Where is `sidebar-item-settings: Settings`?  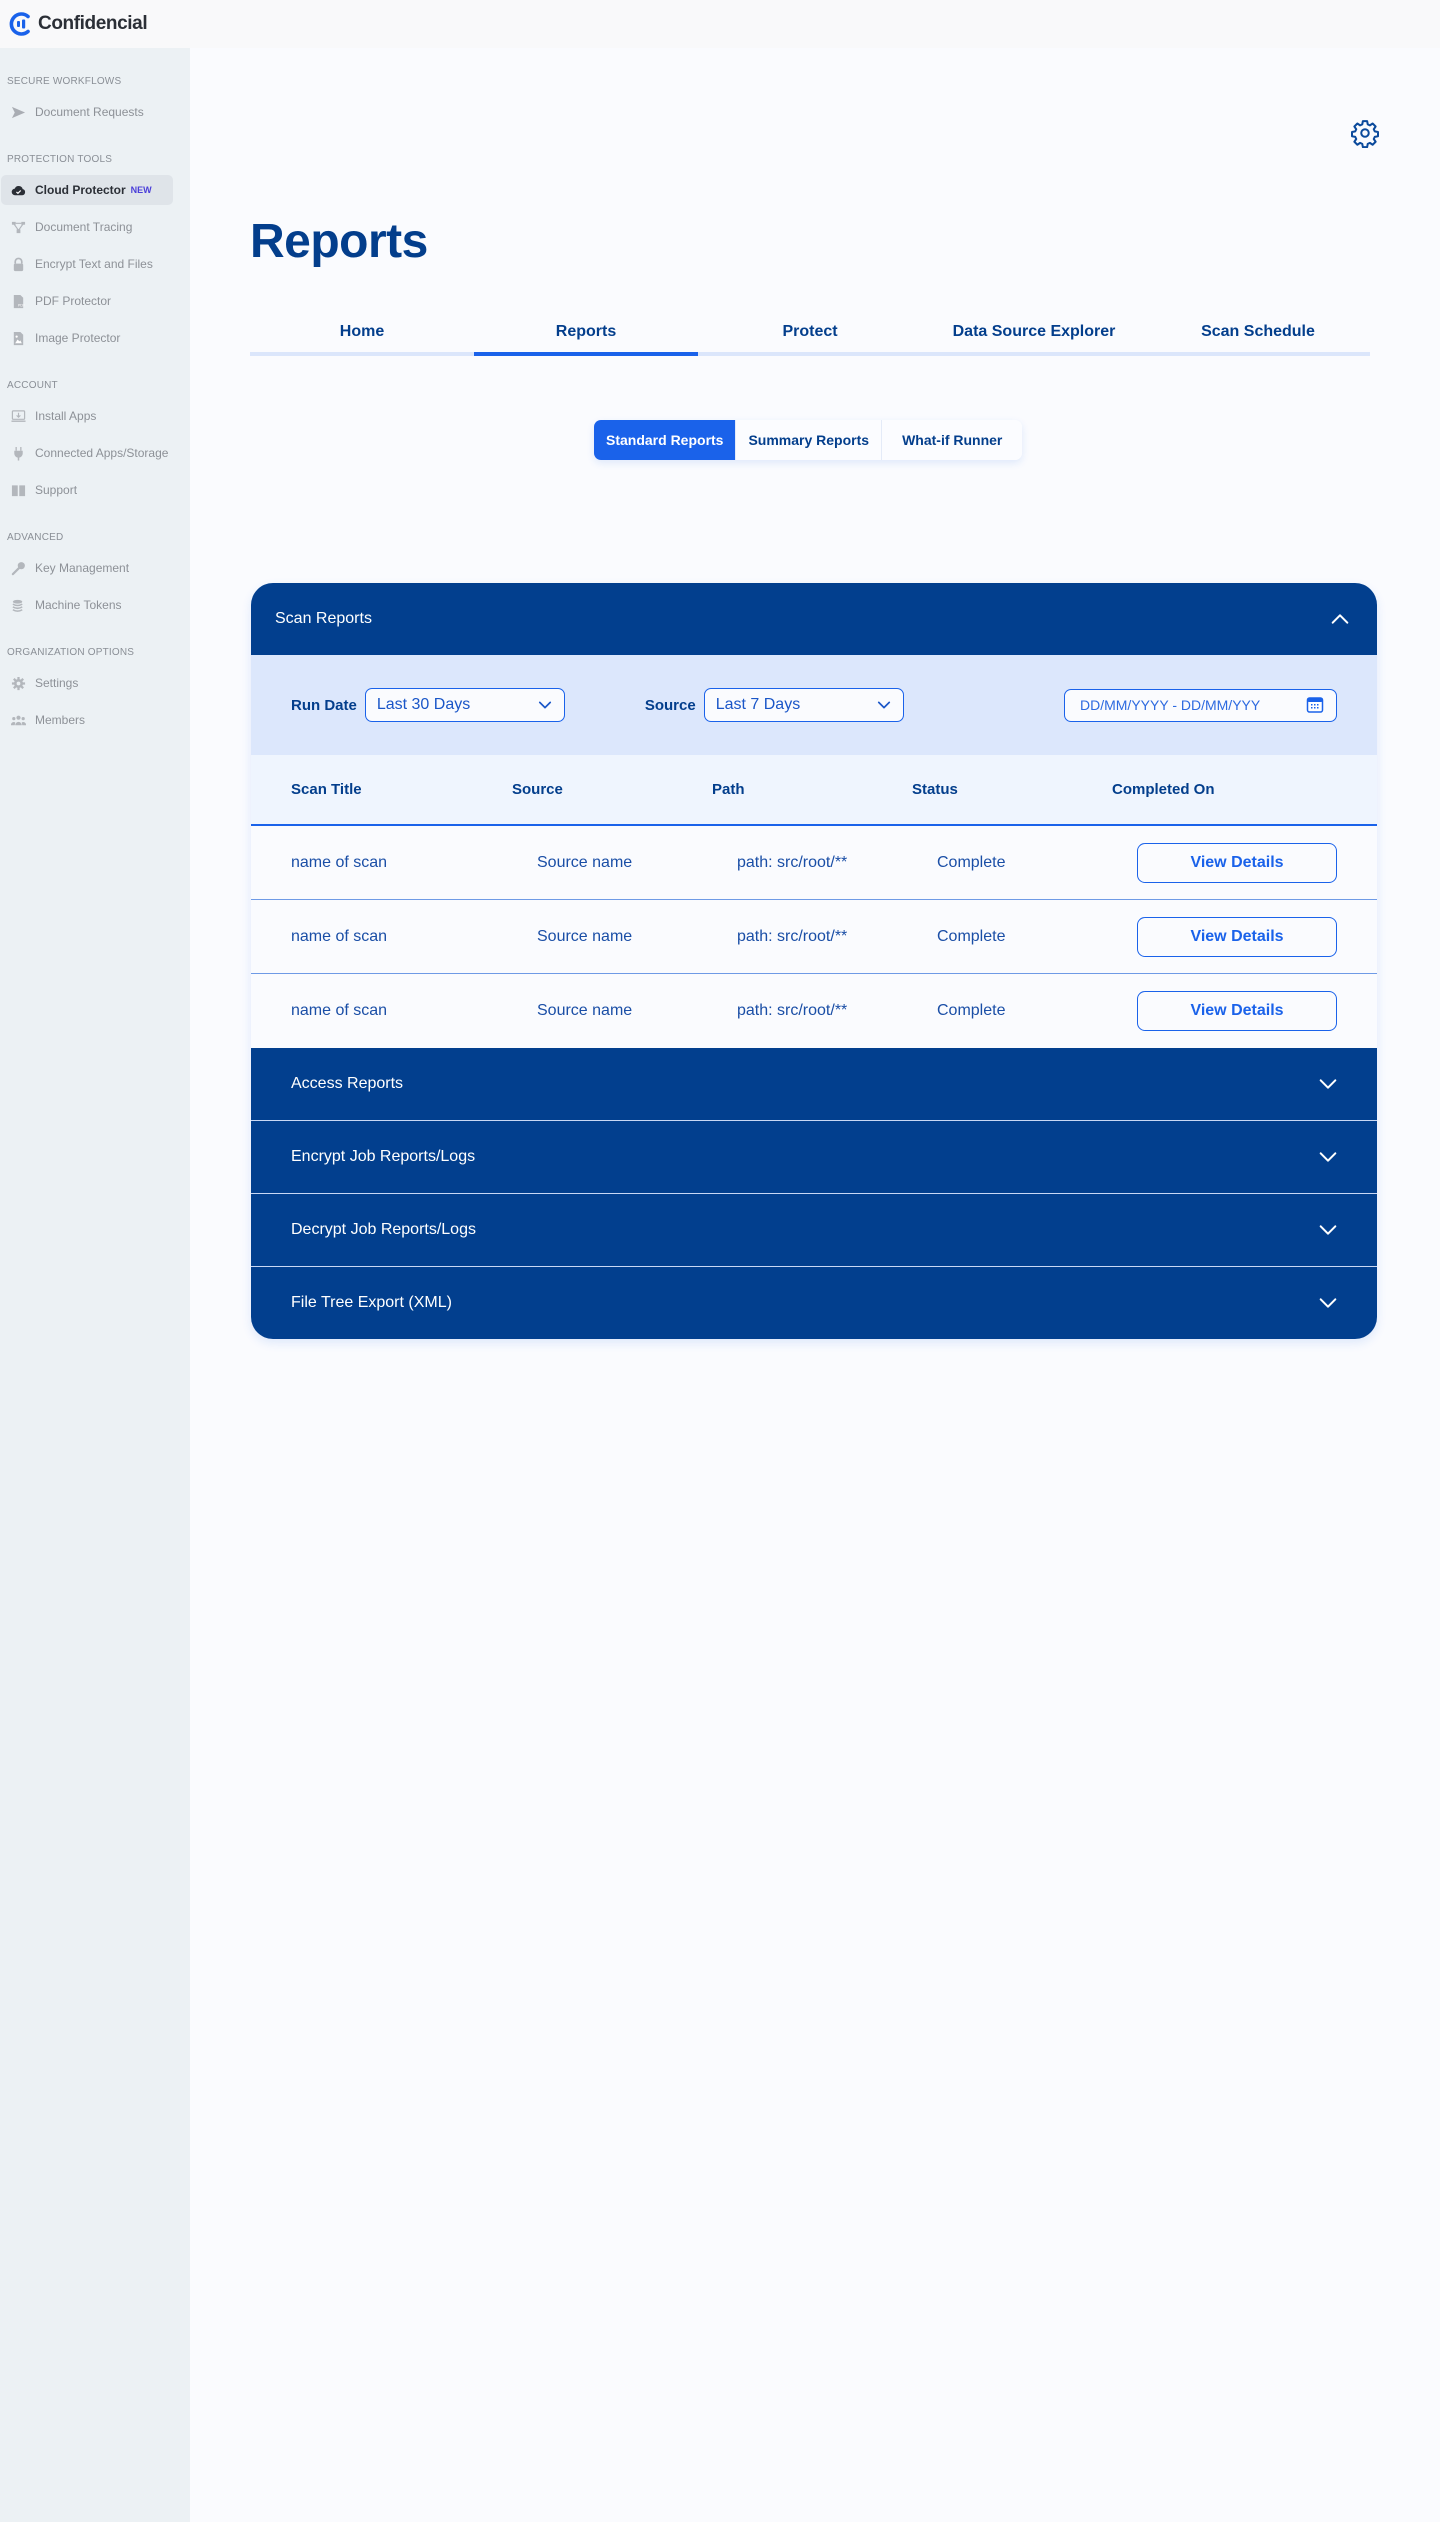
sidebar-item-settings: Settings is located at coordinates (87, 683).